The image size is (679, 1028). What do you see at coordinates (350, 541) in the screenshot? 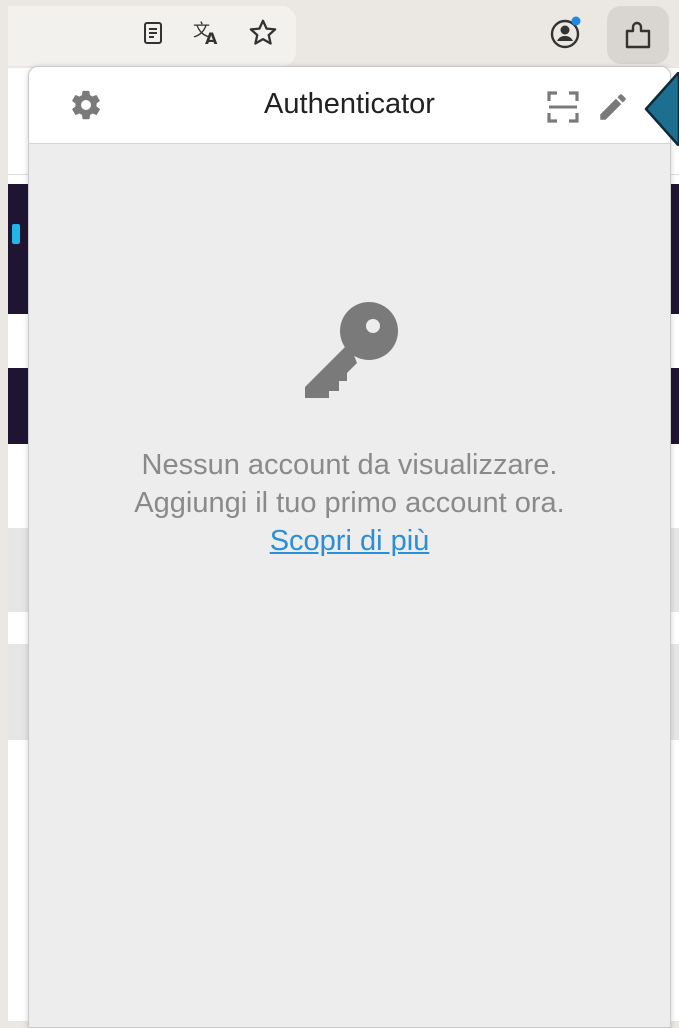
I see `learn-more-link: Scopri di più` at bounding box center [350, 541].